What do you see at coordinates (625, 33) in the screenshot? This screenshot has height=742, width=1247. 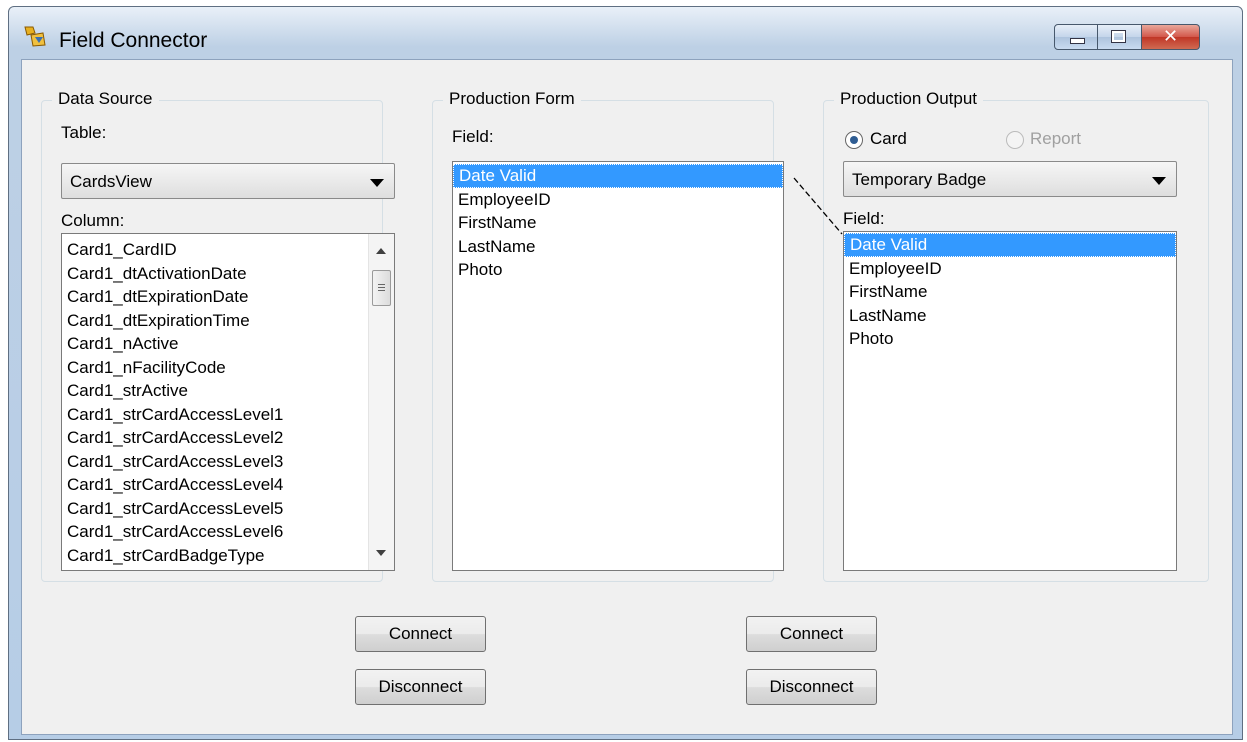 I see `title-bar: Field Connector ✕` at bounding box center [625, 33].